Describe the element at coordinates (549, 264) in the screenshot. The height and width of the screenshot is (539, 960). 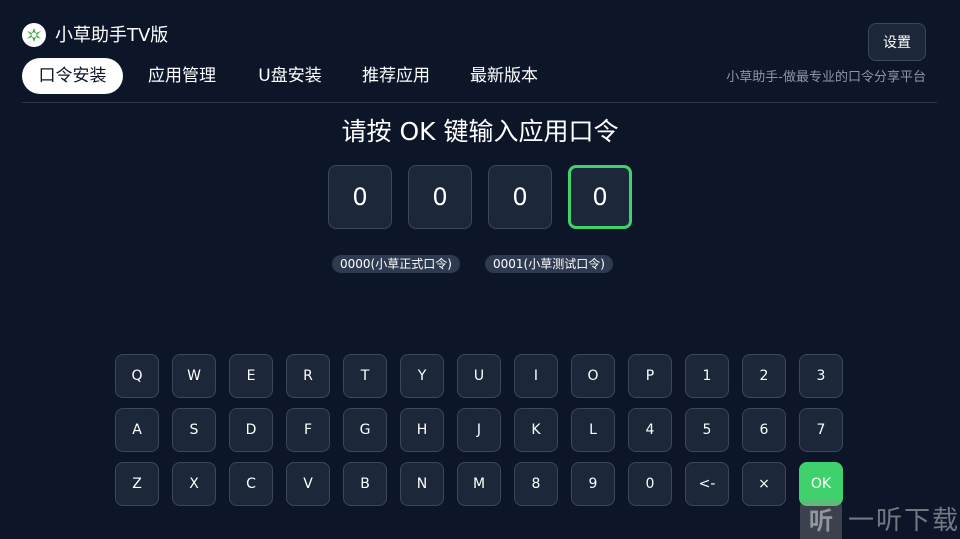
I see `suggestion-chip-test: 0001(小草测试口令)` at that location.